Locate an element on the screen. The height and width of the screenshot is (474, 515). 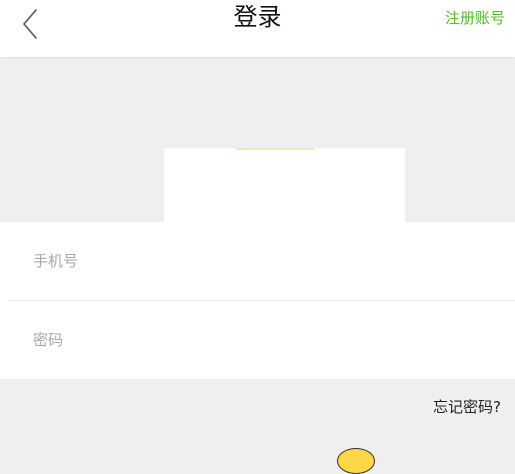
banner-decoration is located at coordinates (275, 149).